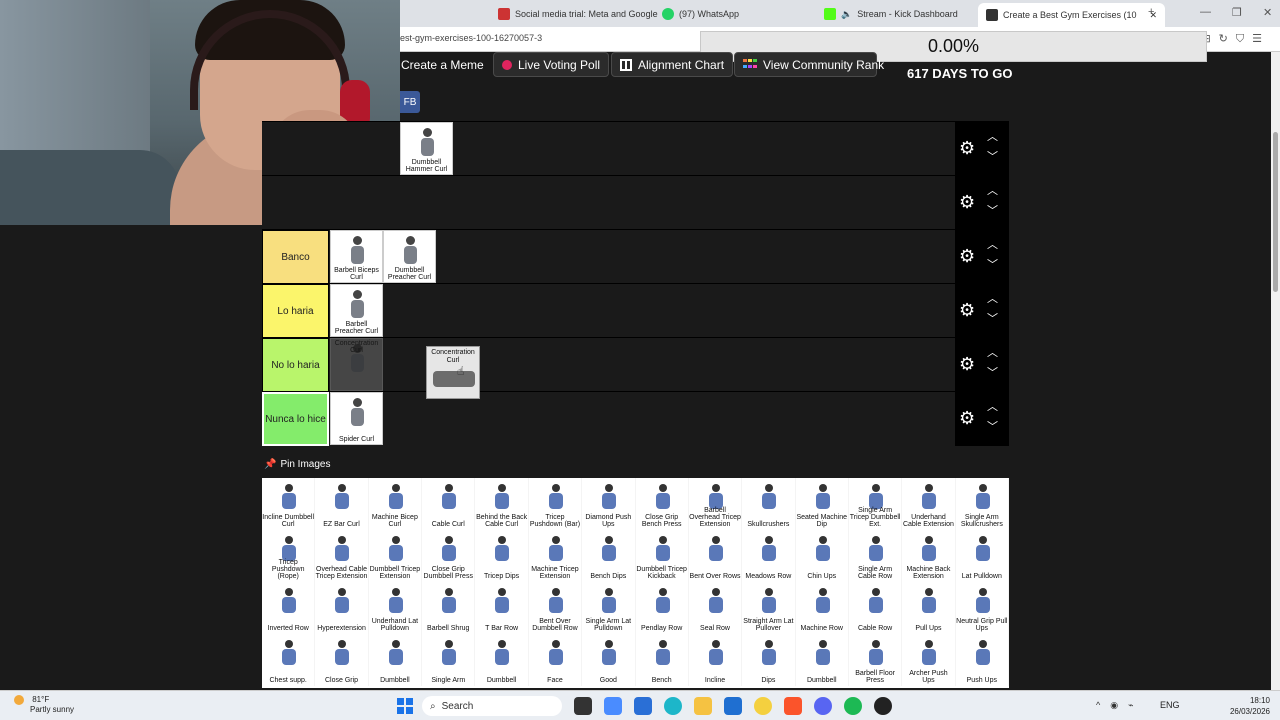  Describe the element at coordinates (853, 706) in the screenshot. I see `spotify-icon` at that location.